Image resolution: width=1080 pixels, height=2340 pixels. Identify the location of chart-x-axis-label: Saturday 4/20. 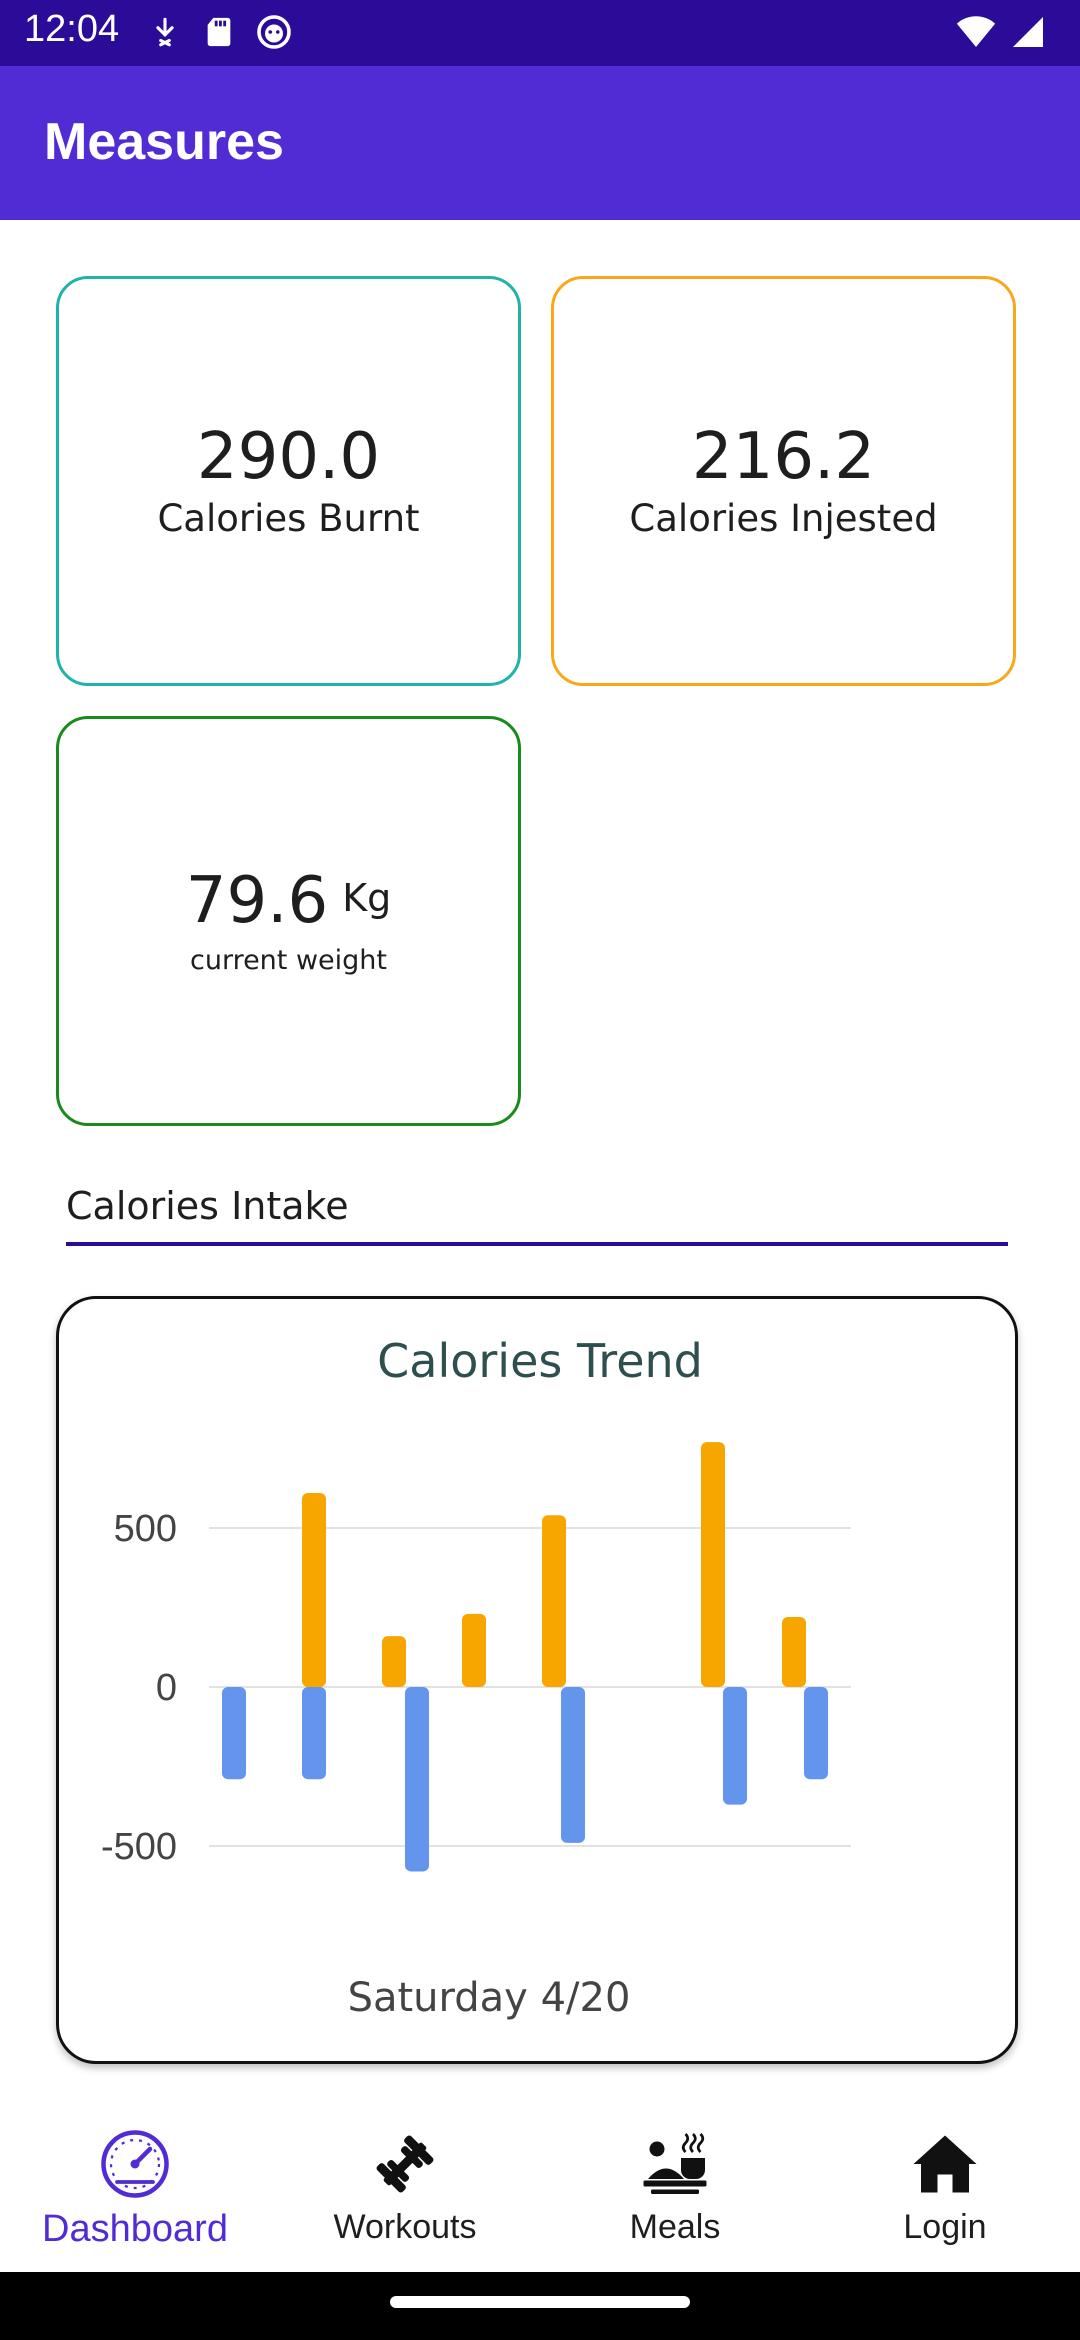
(489, 1998).